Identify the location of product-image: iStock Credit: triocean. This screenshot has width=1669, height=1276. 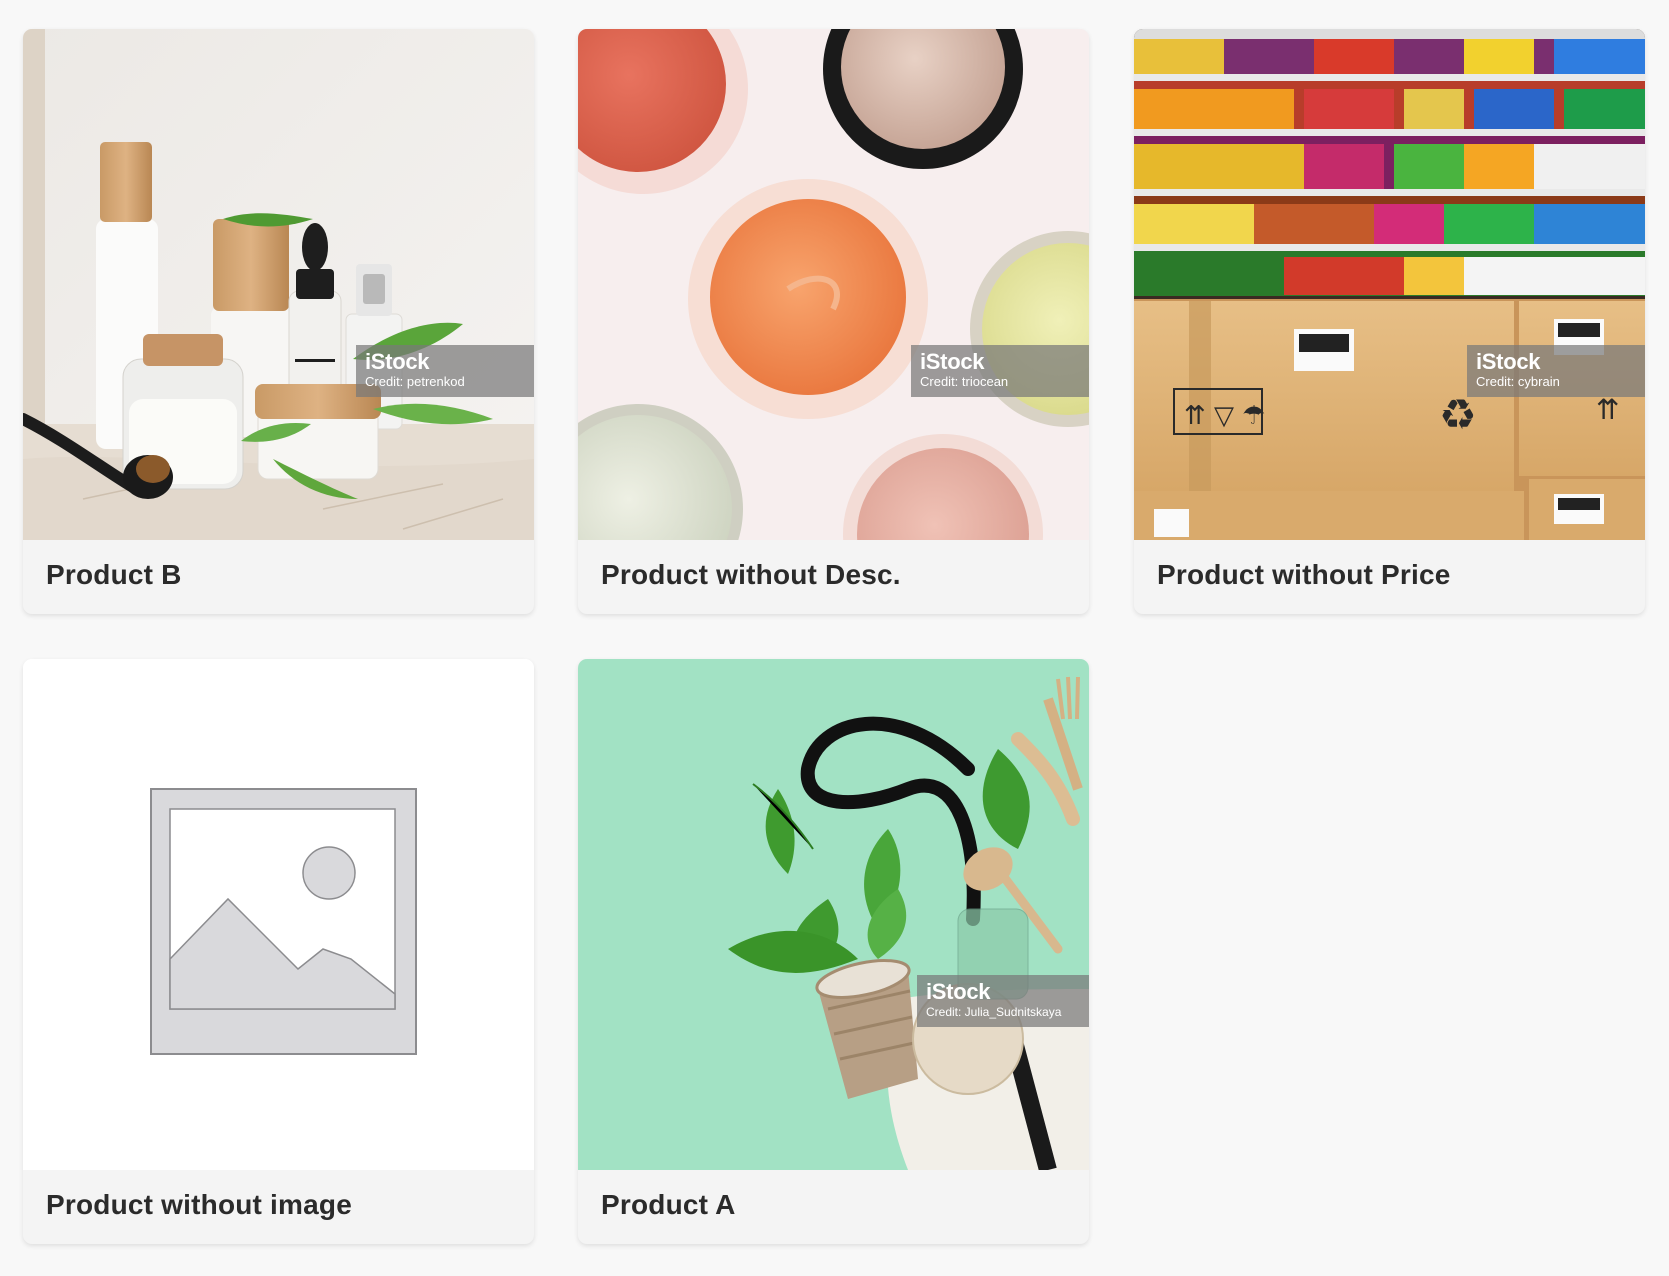
(833, 284).